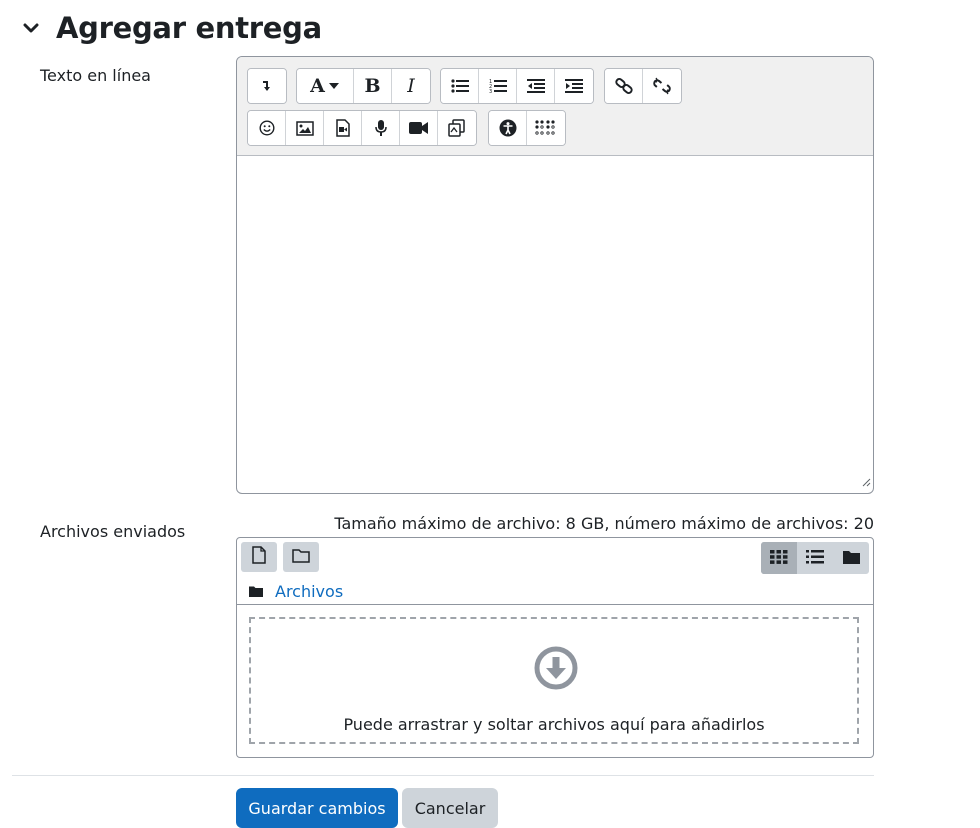 This screenshot has width=980, height=828. I want to click on resize-handle-icon, so click(866, 481).